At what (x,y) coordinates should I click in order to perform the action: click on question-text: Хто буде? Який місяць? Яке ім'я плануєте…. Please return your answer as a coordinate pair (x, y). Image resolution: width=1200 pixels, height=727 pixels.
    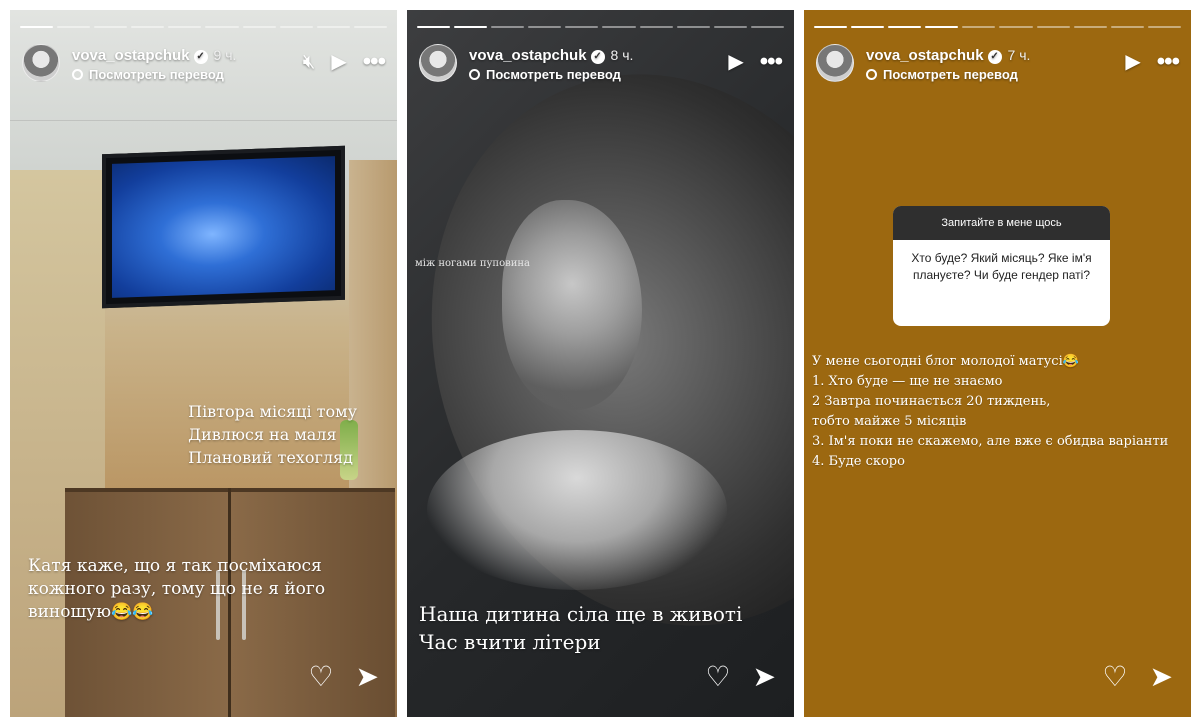
    Looking at the image, I should click on (1001, 266).